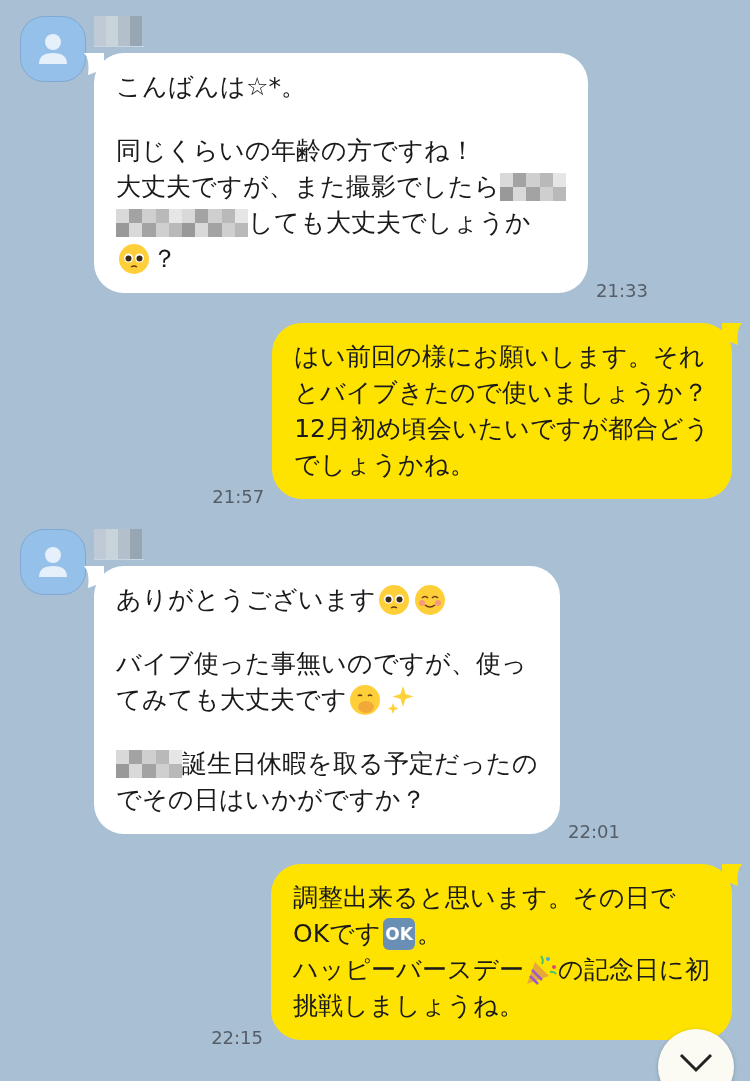  Describe the element at coordinates (622, 290) in the screenshot. I see `message-time: 21:33` at that location.